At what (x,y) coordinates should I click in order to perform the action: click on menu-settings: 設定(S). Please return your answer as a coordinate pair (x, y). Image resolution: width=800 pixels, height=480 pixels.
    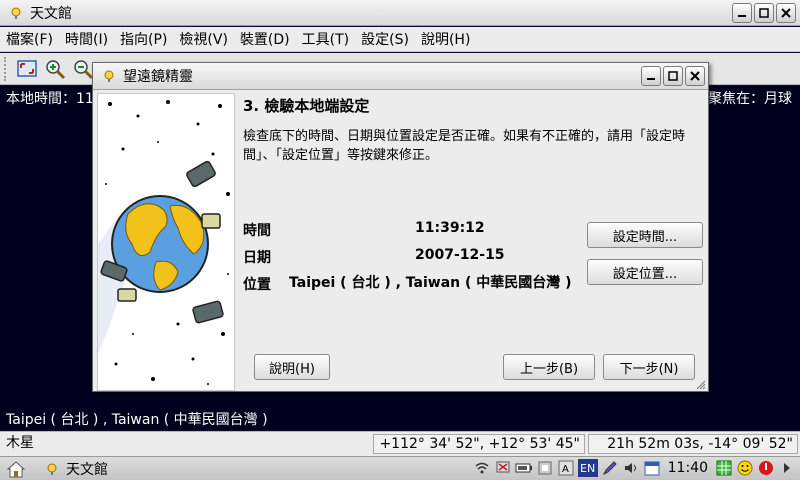
    Looking at the image, I should click on (385, 39).